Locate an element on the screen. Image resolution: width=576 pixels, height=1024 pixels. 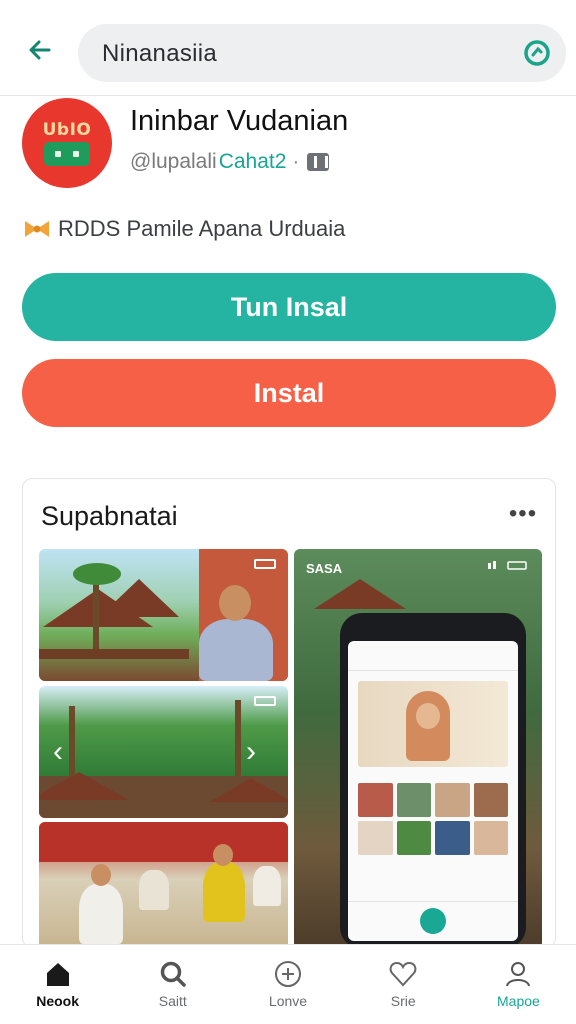
app-icon-label: UbIO is located at coordinates (67, 130).